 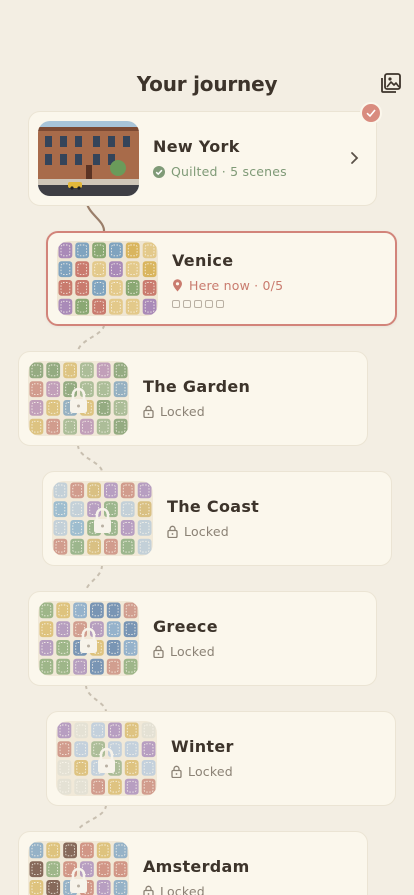 I want to click on card-title: Greece, so click(x=185, y=626).